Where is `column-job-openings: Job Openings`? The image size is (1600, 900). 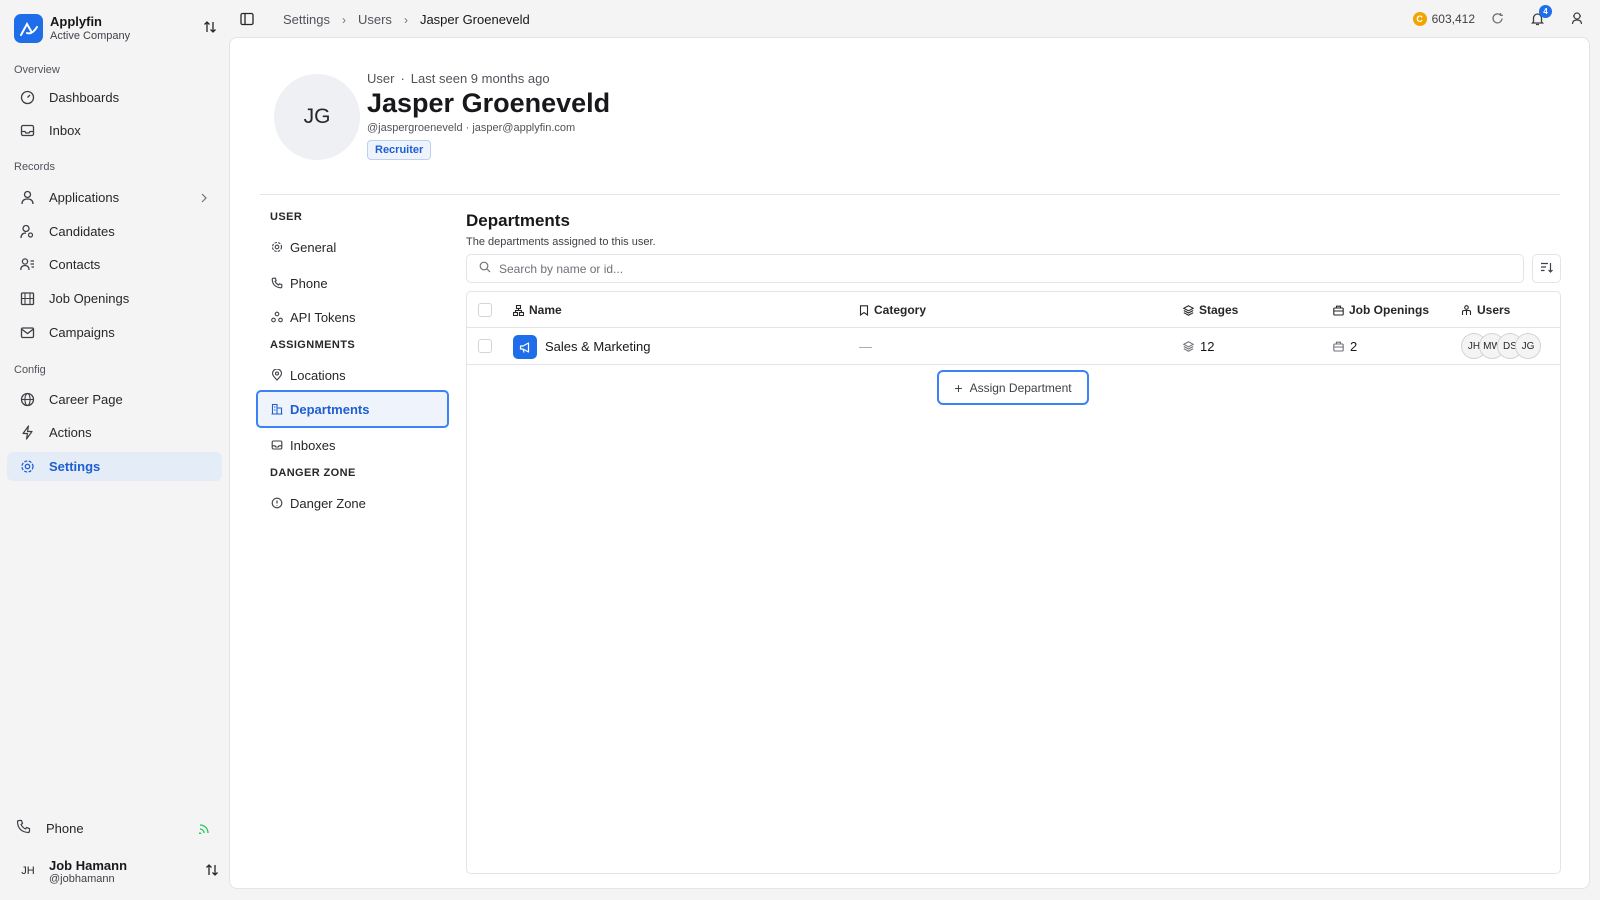
column-job-openings: Job Openings is located at coordinates (1381, 310).